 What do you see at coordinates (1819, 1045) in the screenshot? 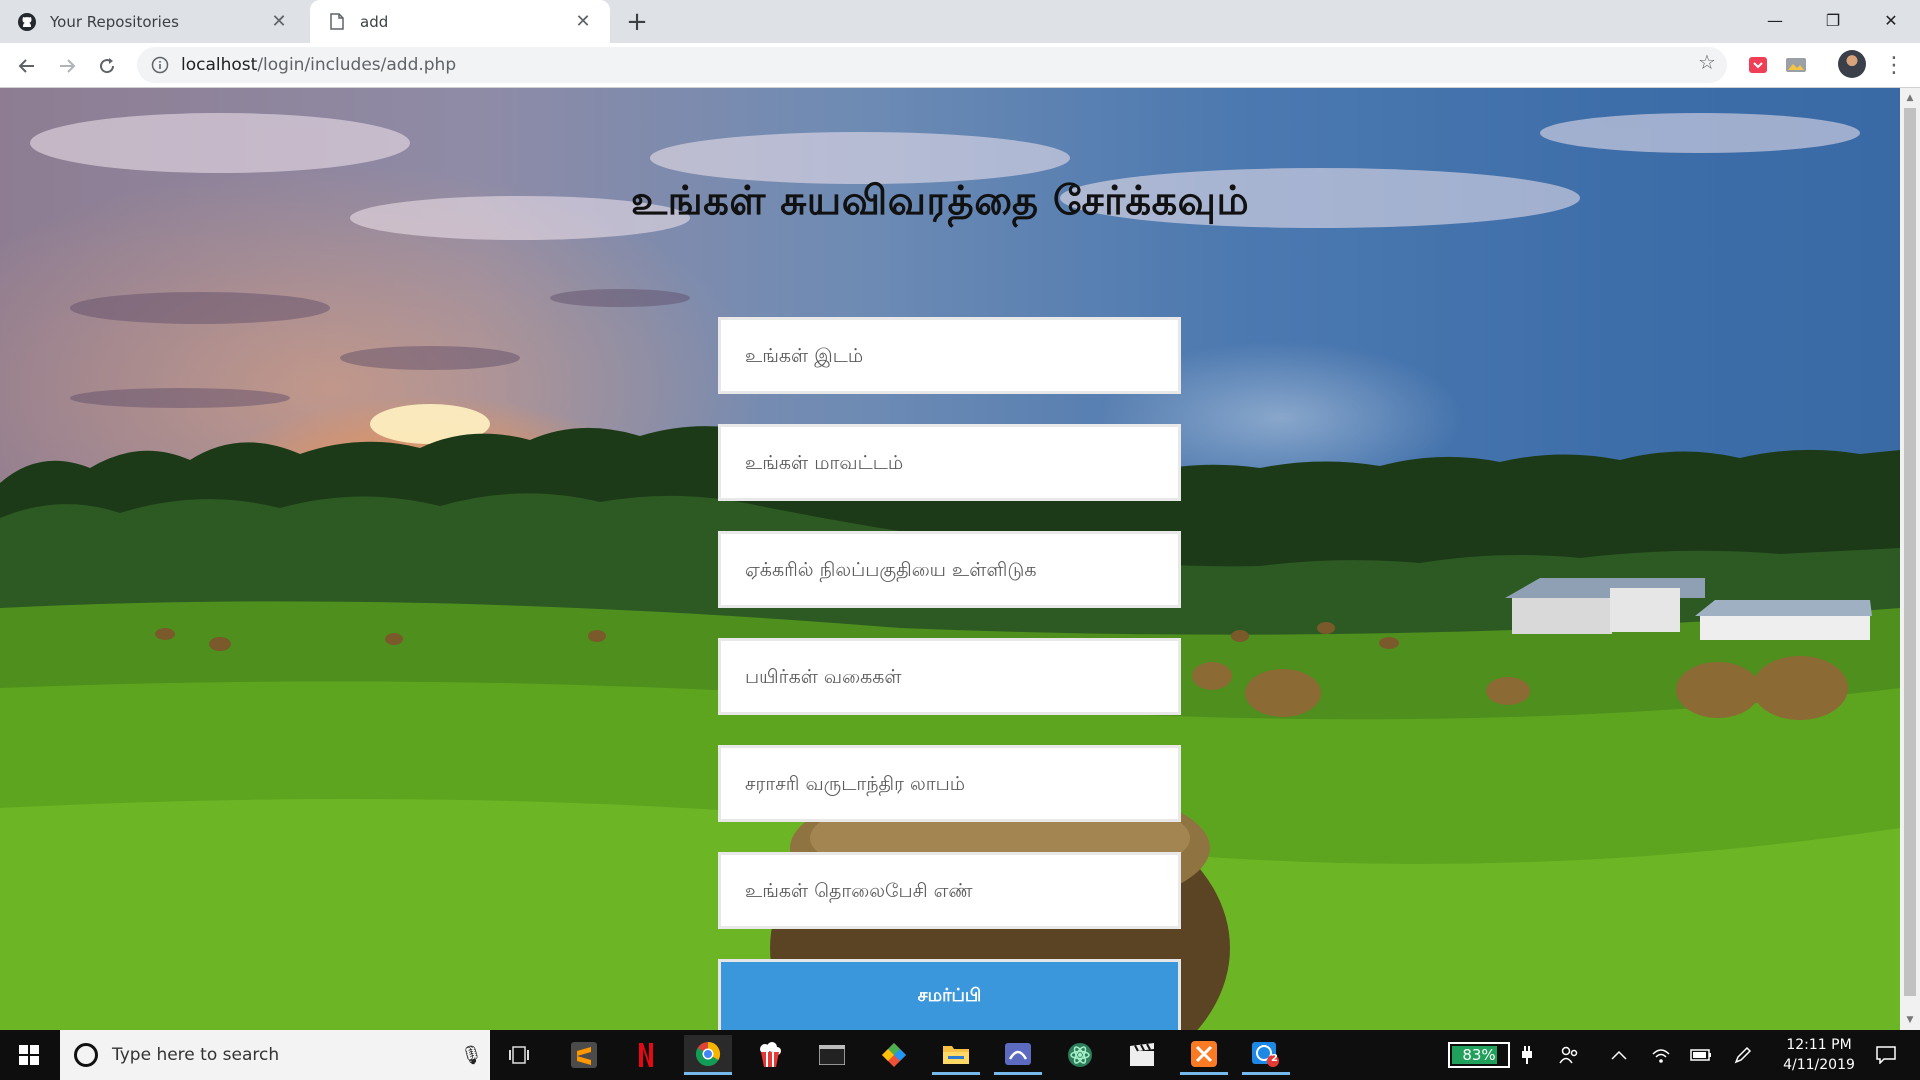
I see `clock-time: 12:11 PM` at bounding box center [1819, 1045].